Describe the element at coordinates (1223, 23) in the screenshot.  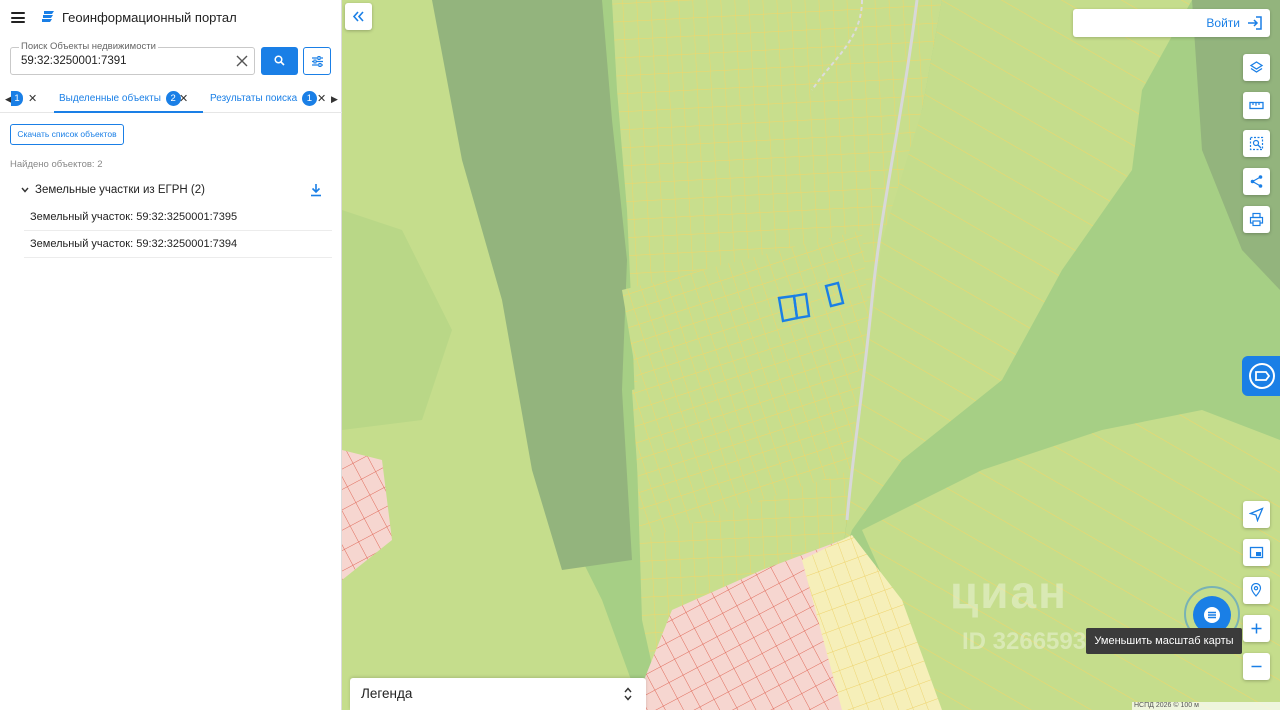
I see `login-label: Войти` at that location.